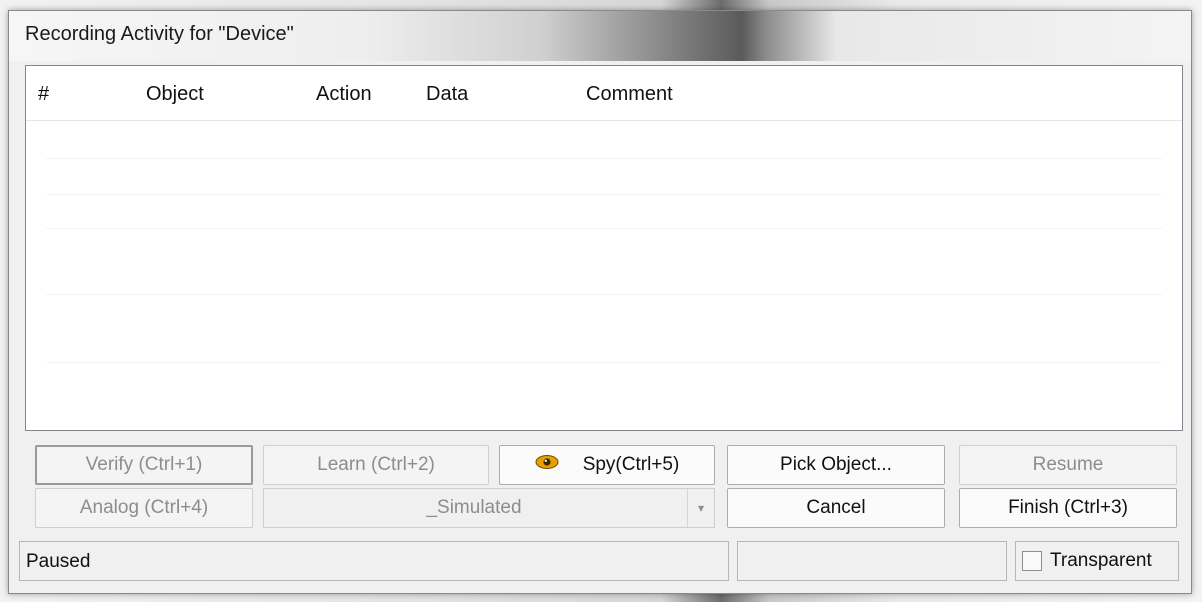  I want to click on column-header-comment: Comment, so click(629, 94).